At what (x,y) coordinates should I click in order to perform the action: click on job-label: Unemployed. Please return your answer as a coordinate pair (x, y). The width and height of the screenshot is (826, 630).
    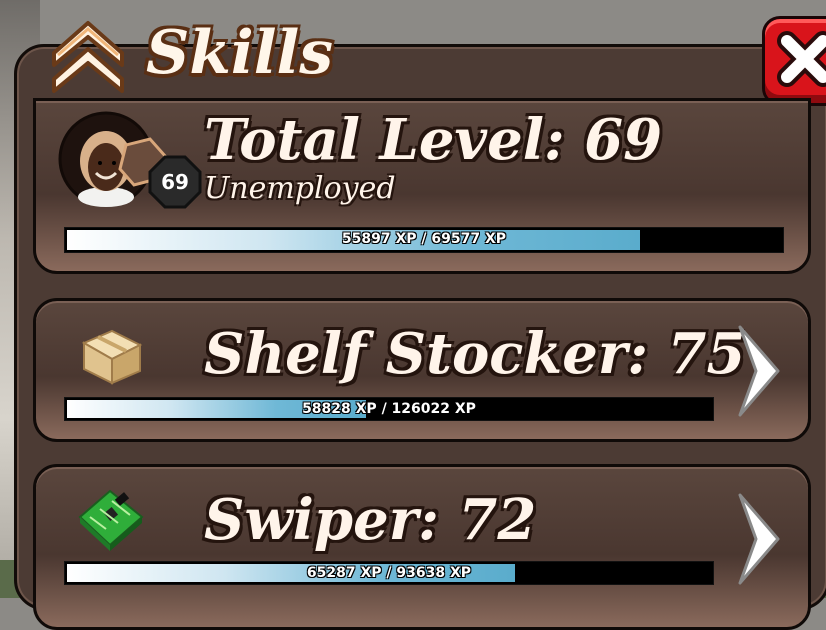
    Looking at the image, I should click on (300, 188).